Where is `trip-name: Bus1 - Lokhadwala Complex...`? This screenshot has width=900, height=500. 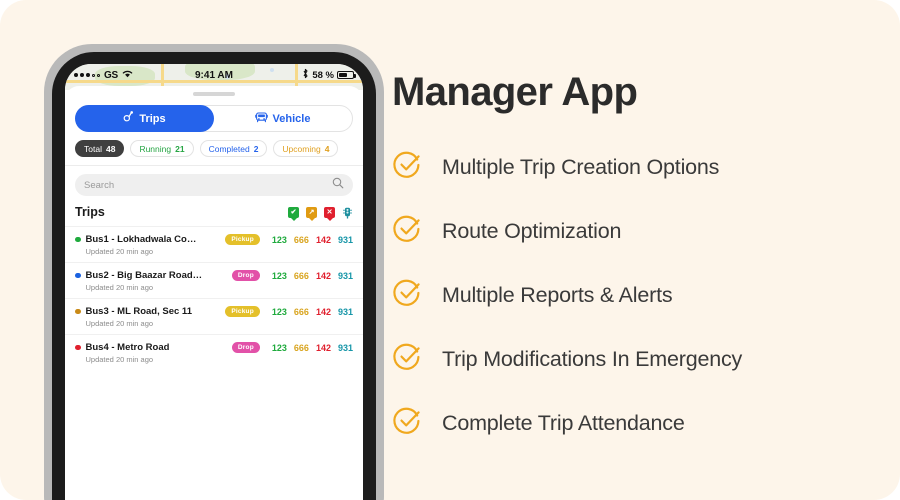
trip-name: Bus1 - Lokhadwala Complex... is located at coordinates (144, 239).